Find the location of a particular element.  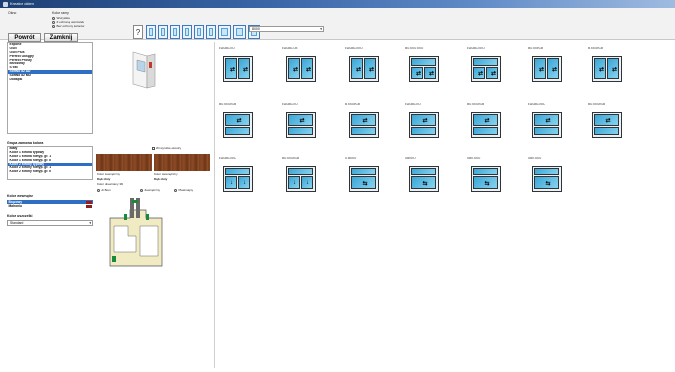

title-bar: Kreator okien is located at coordinates (337, 4).